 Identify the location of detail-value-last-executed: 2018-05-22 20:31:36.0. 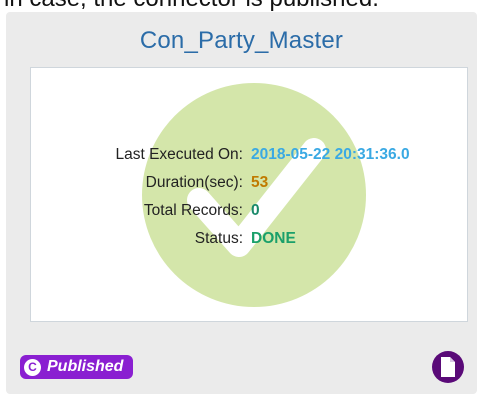
(330, 154).